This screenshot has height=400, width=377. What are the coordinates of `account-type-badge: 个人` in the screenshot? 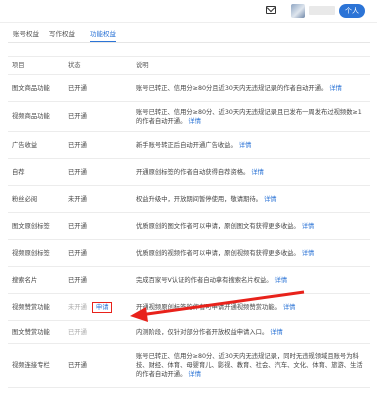 It's located at (352, 11).